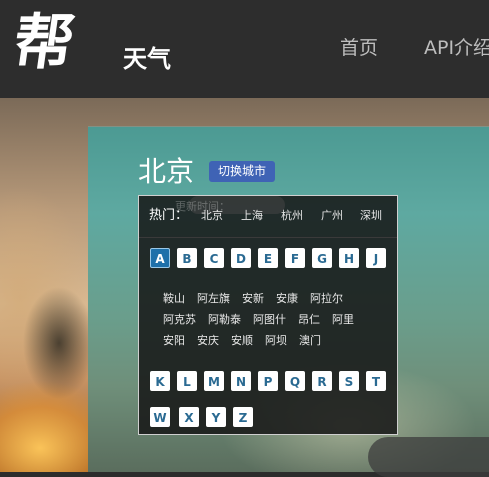 This screenshot has height=477, width=489. What do you see at coordinates (376, 258) in the screenshot?
I see `letter-j: J` at bounding box center [376, 258].